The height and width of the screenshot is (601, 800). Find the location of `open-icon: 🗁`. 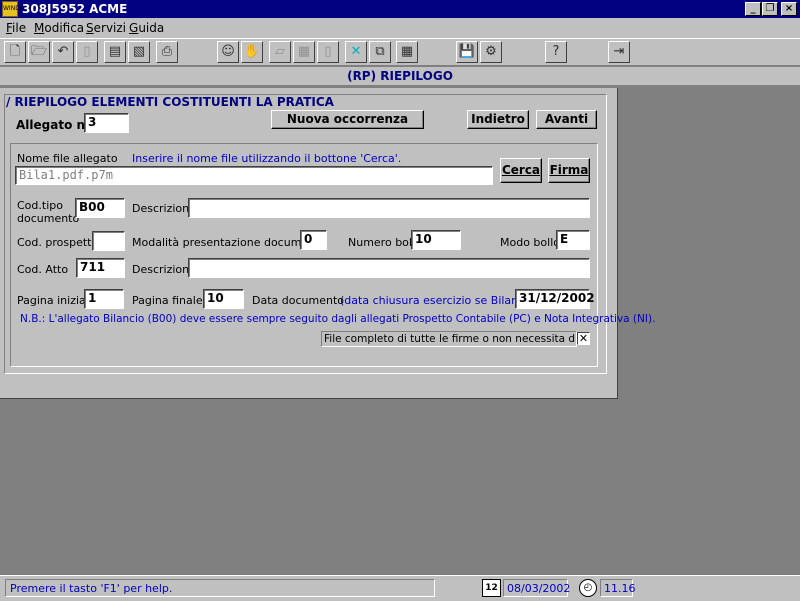

open-icon: 🗁 is located at coordinates (39, 52).